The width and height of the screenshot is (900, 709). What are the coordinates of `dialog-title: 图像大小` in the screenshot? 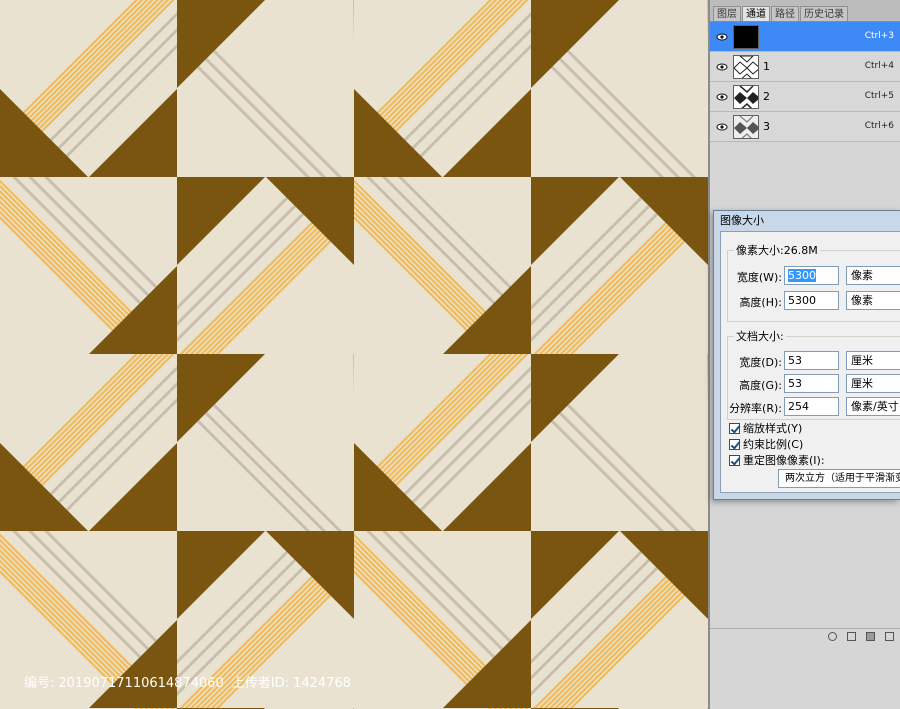 It's located at (807, 221).